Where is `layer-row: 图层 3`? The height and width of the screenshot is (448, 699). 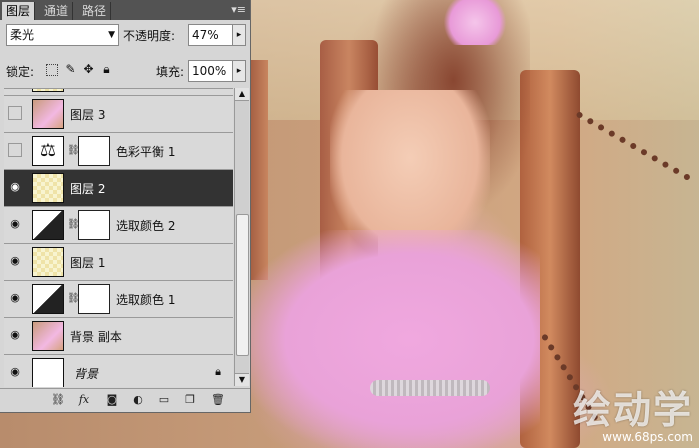 layer-row: 图层 3 is located at coordinates (118, 114).